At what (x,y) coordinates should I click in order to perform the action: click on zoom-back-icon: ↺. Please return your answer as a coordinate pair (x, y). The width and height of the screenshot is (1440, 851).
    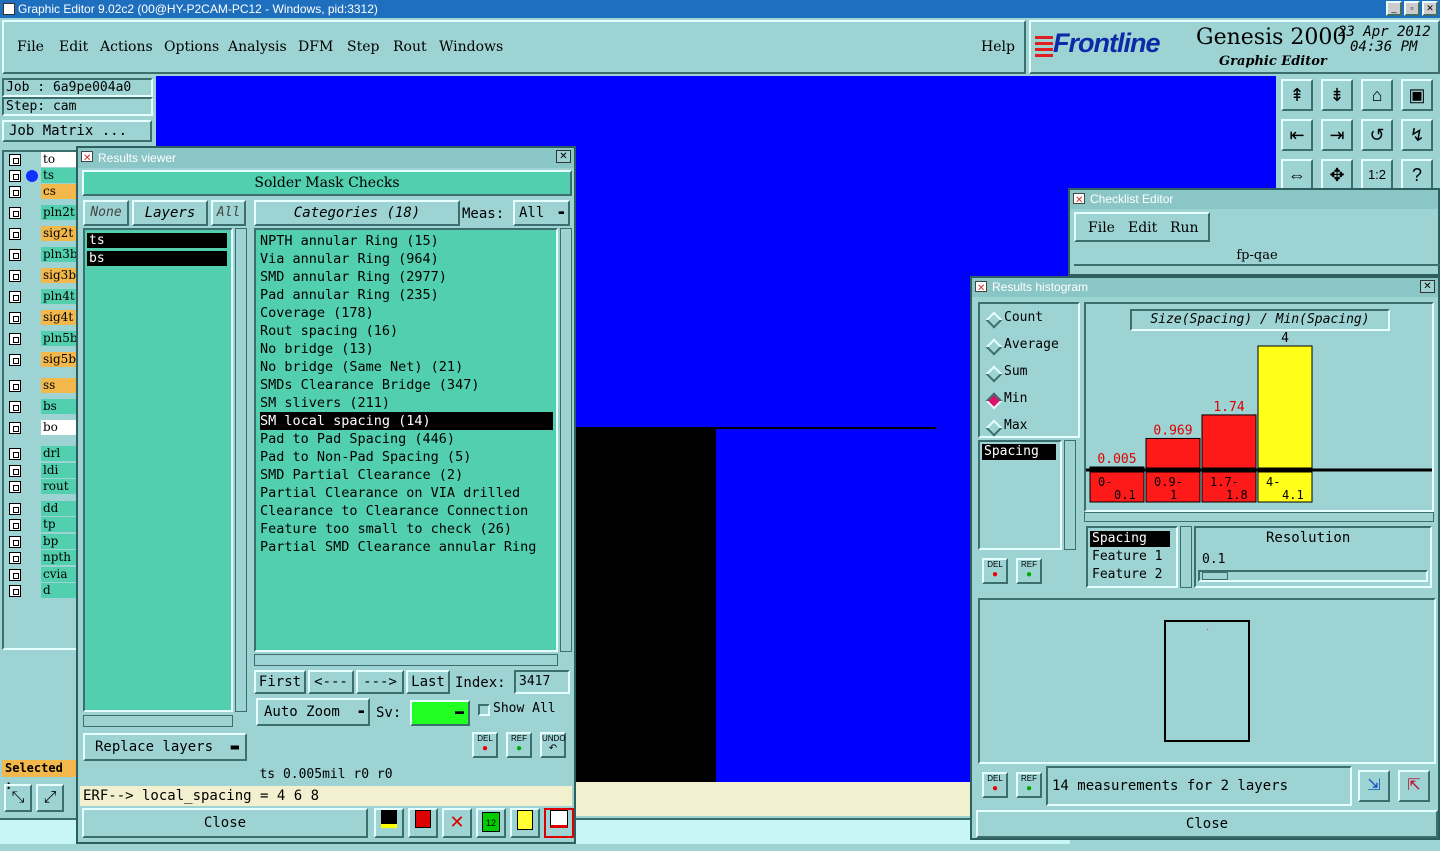
    Looking at the image, I should click on (1377, 135).